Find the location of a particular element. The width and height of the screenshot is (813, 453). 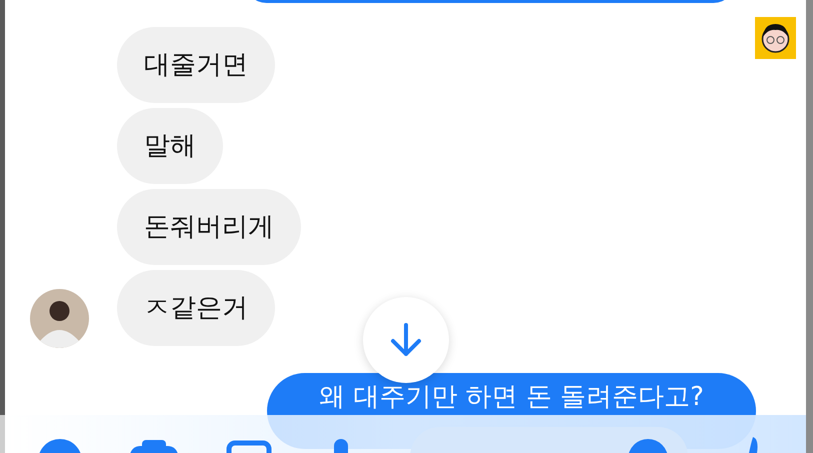

read-receipt-avatar-icon is located at coordinates (775, 38).